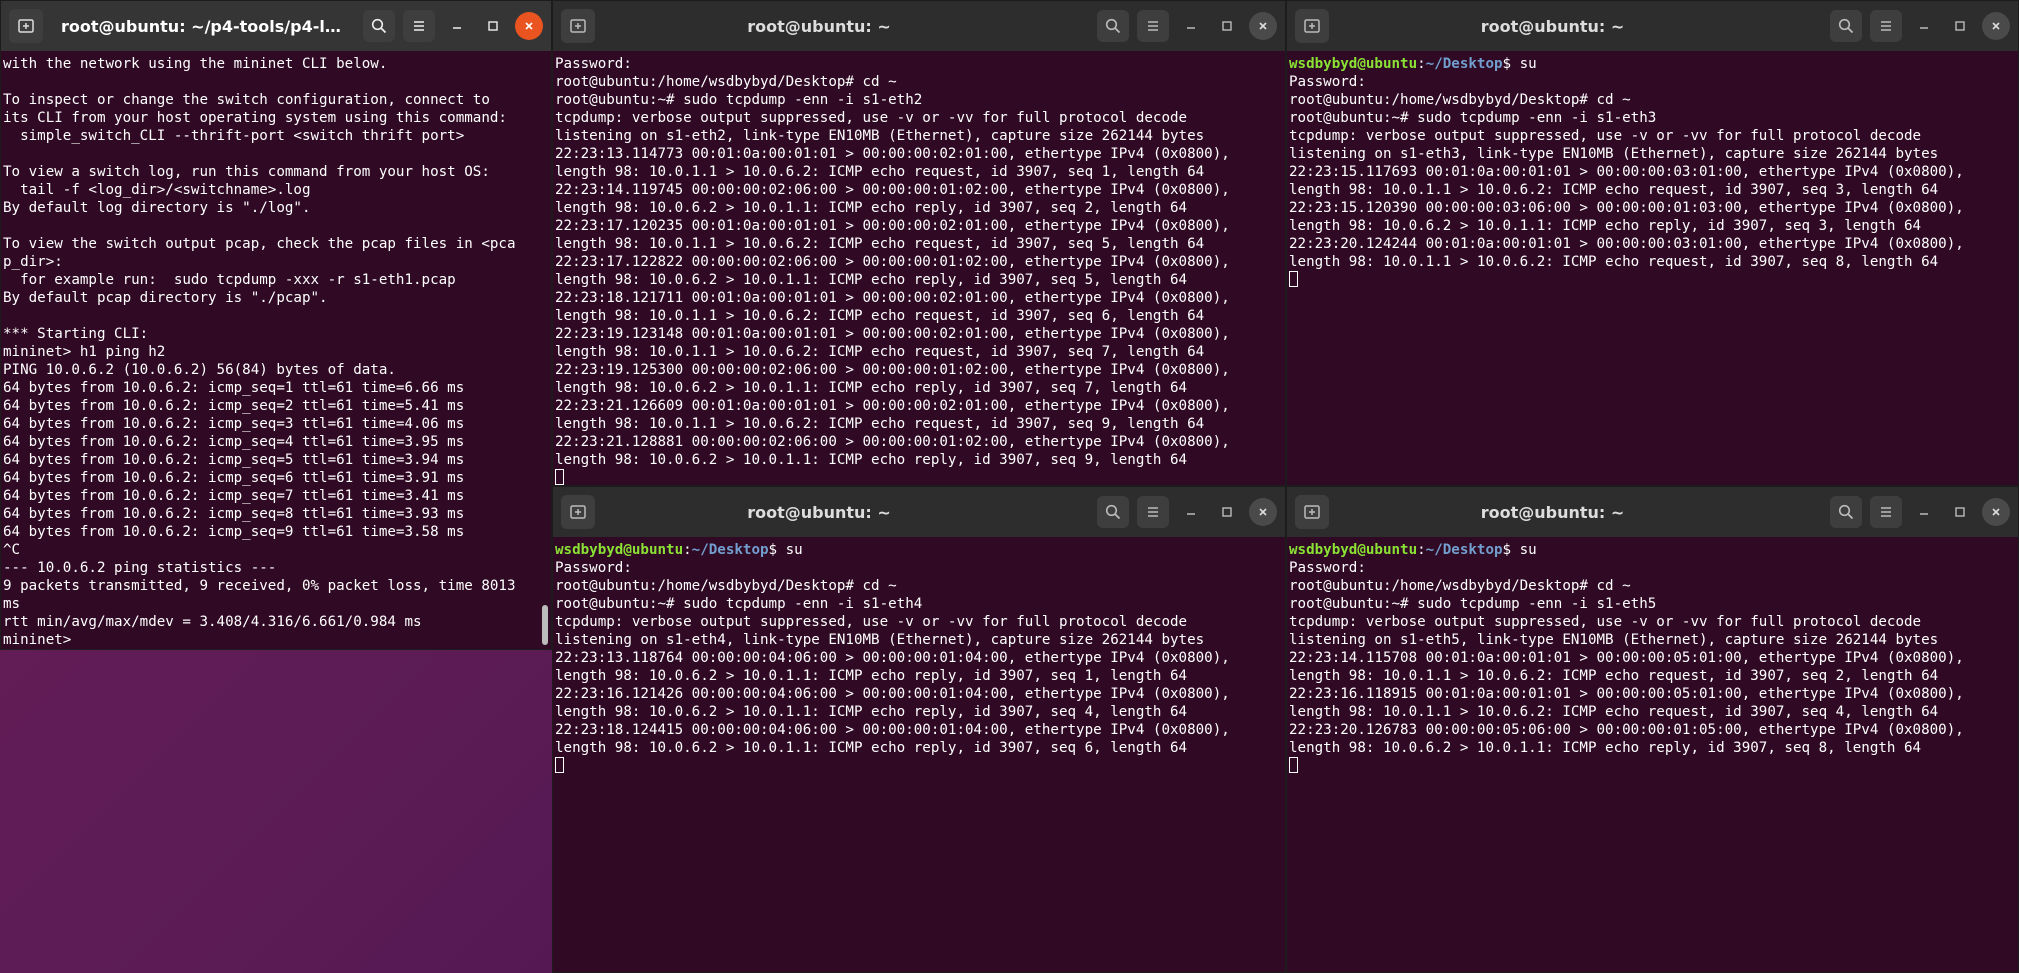  I want to click on line-text: Password:, so click(1327, 568).